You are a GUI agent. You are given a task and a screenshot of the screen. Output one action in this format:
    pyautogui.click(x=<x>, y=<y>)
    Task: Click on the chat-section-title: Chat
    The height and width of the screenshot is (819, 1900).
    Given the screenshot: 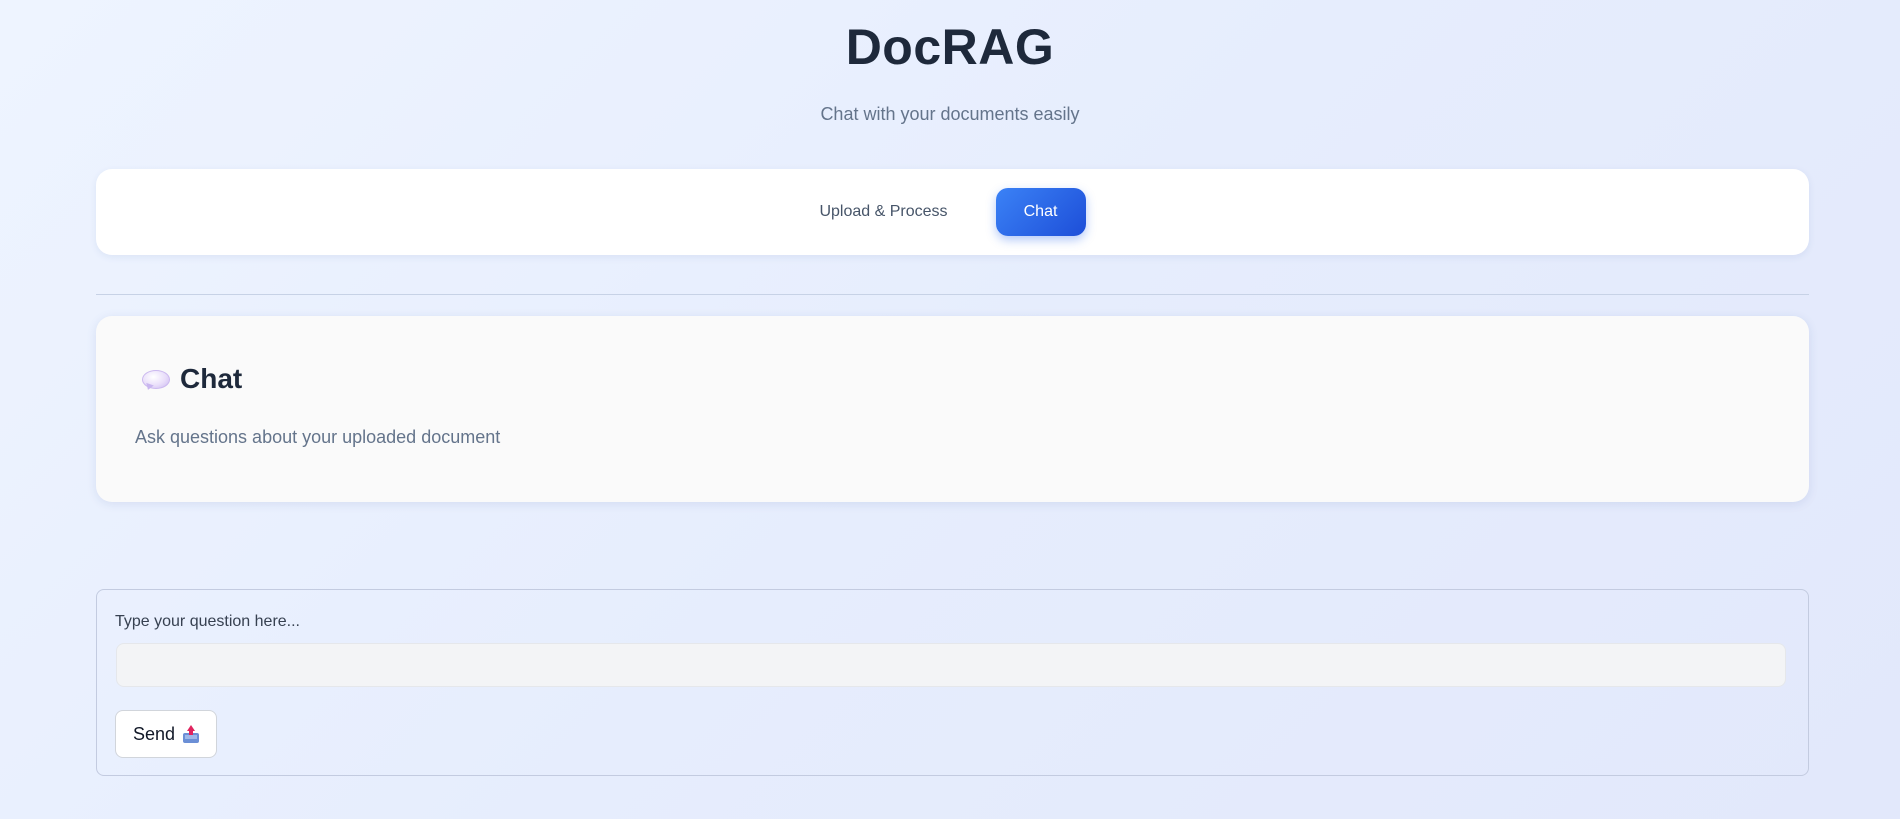 What is the action you would take?
    pyautogui.click(x=211, y=378)
    